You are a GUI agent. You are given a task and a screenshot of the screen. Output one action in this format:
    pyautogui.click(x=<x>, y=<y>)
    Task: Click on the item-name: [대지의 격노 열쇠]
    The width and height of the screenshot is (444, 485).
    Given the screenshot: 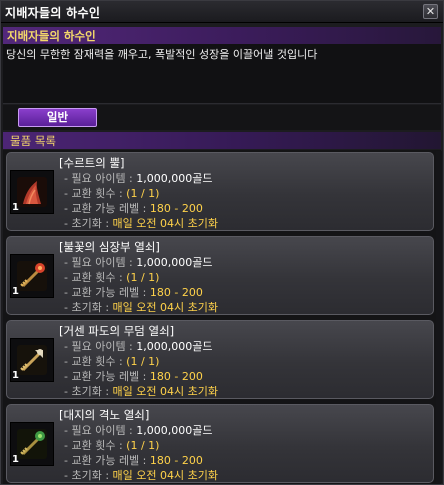 What is the action you would take?
    pyautogui.click(x=104, y=415)
    